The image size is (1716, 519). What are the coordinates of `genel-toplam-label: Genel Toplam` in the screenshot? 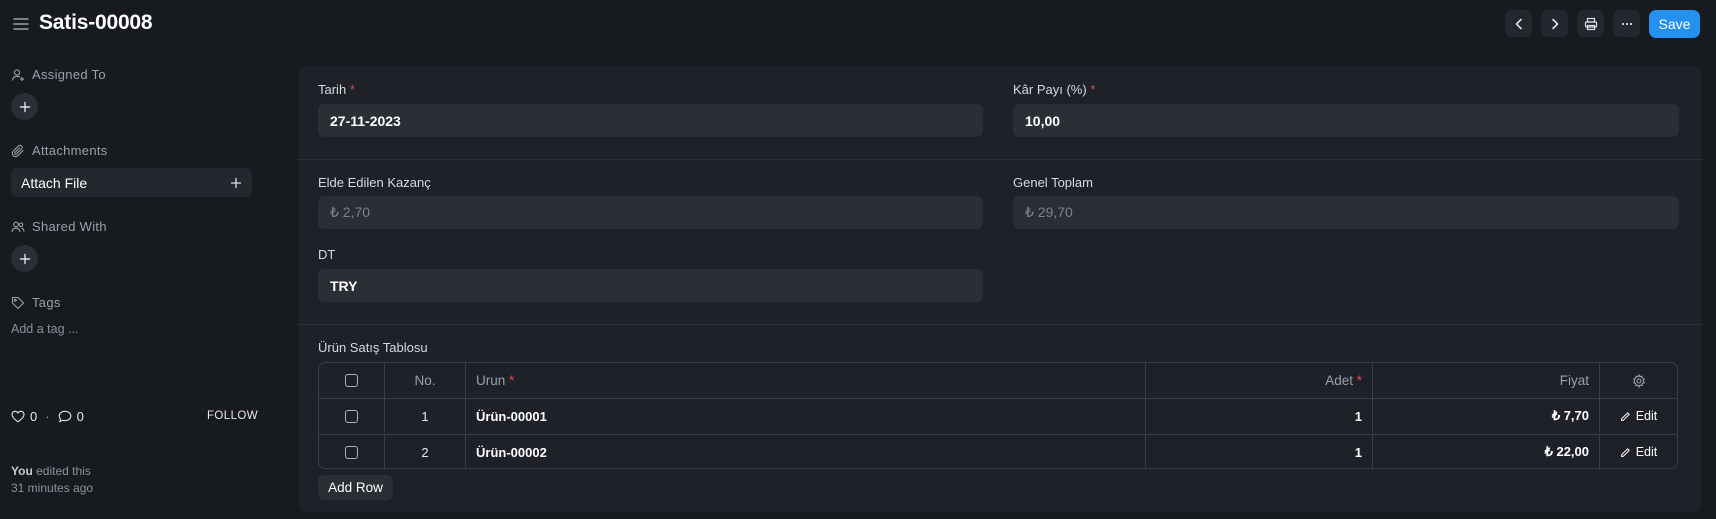 It's located at (1053, 182).